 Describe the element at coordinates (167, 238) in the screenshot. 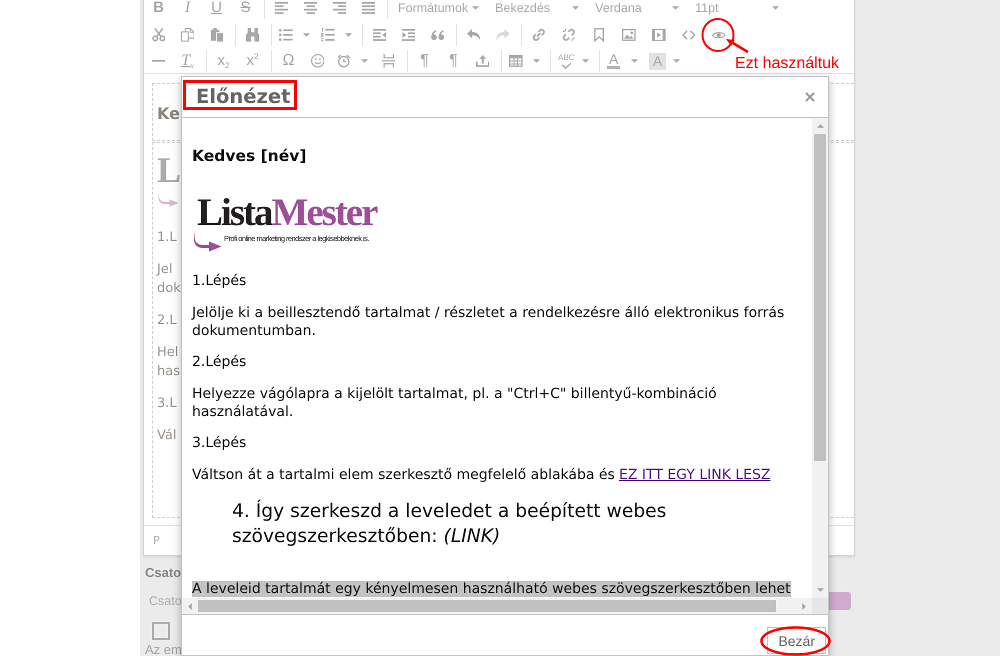

I see `text-fragment: 1.L` at that location.